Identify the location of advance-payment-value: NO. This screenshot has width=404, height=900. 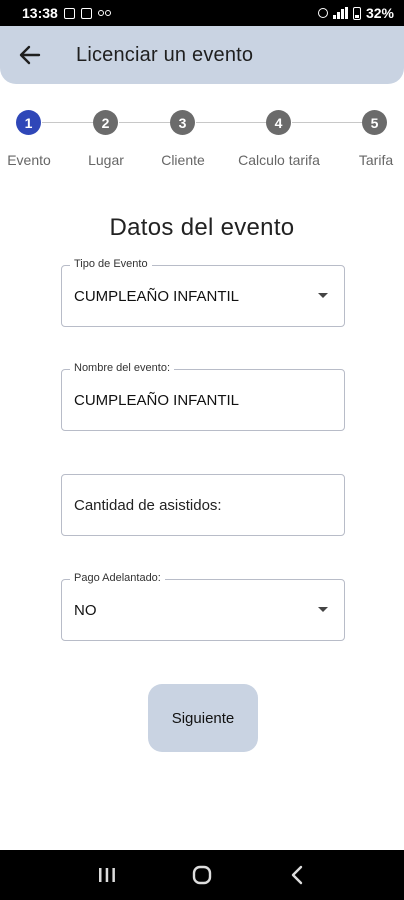
(85, 610).